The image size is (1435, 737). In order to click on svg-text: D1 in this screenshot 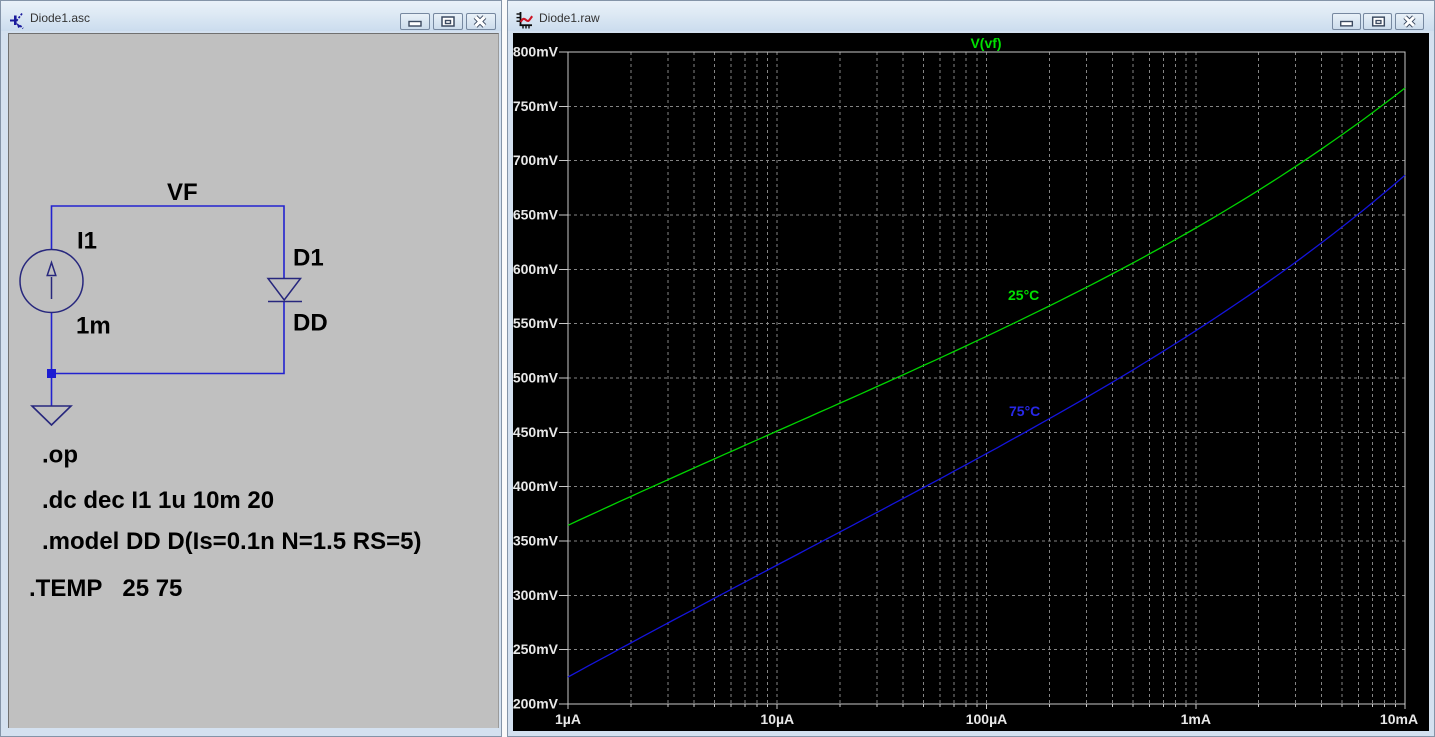, I will do `click(308, 258)`.